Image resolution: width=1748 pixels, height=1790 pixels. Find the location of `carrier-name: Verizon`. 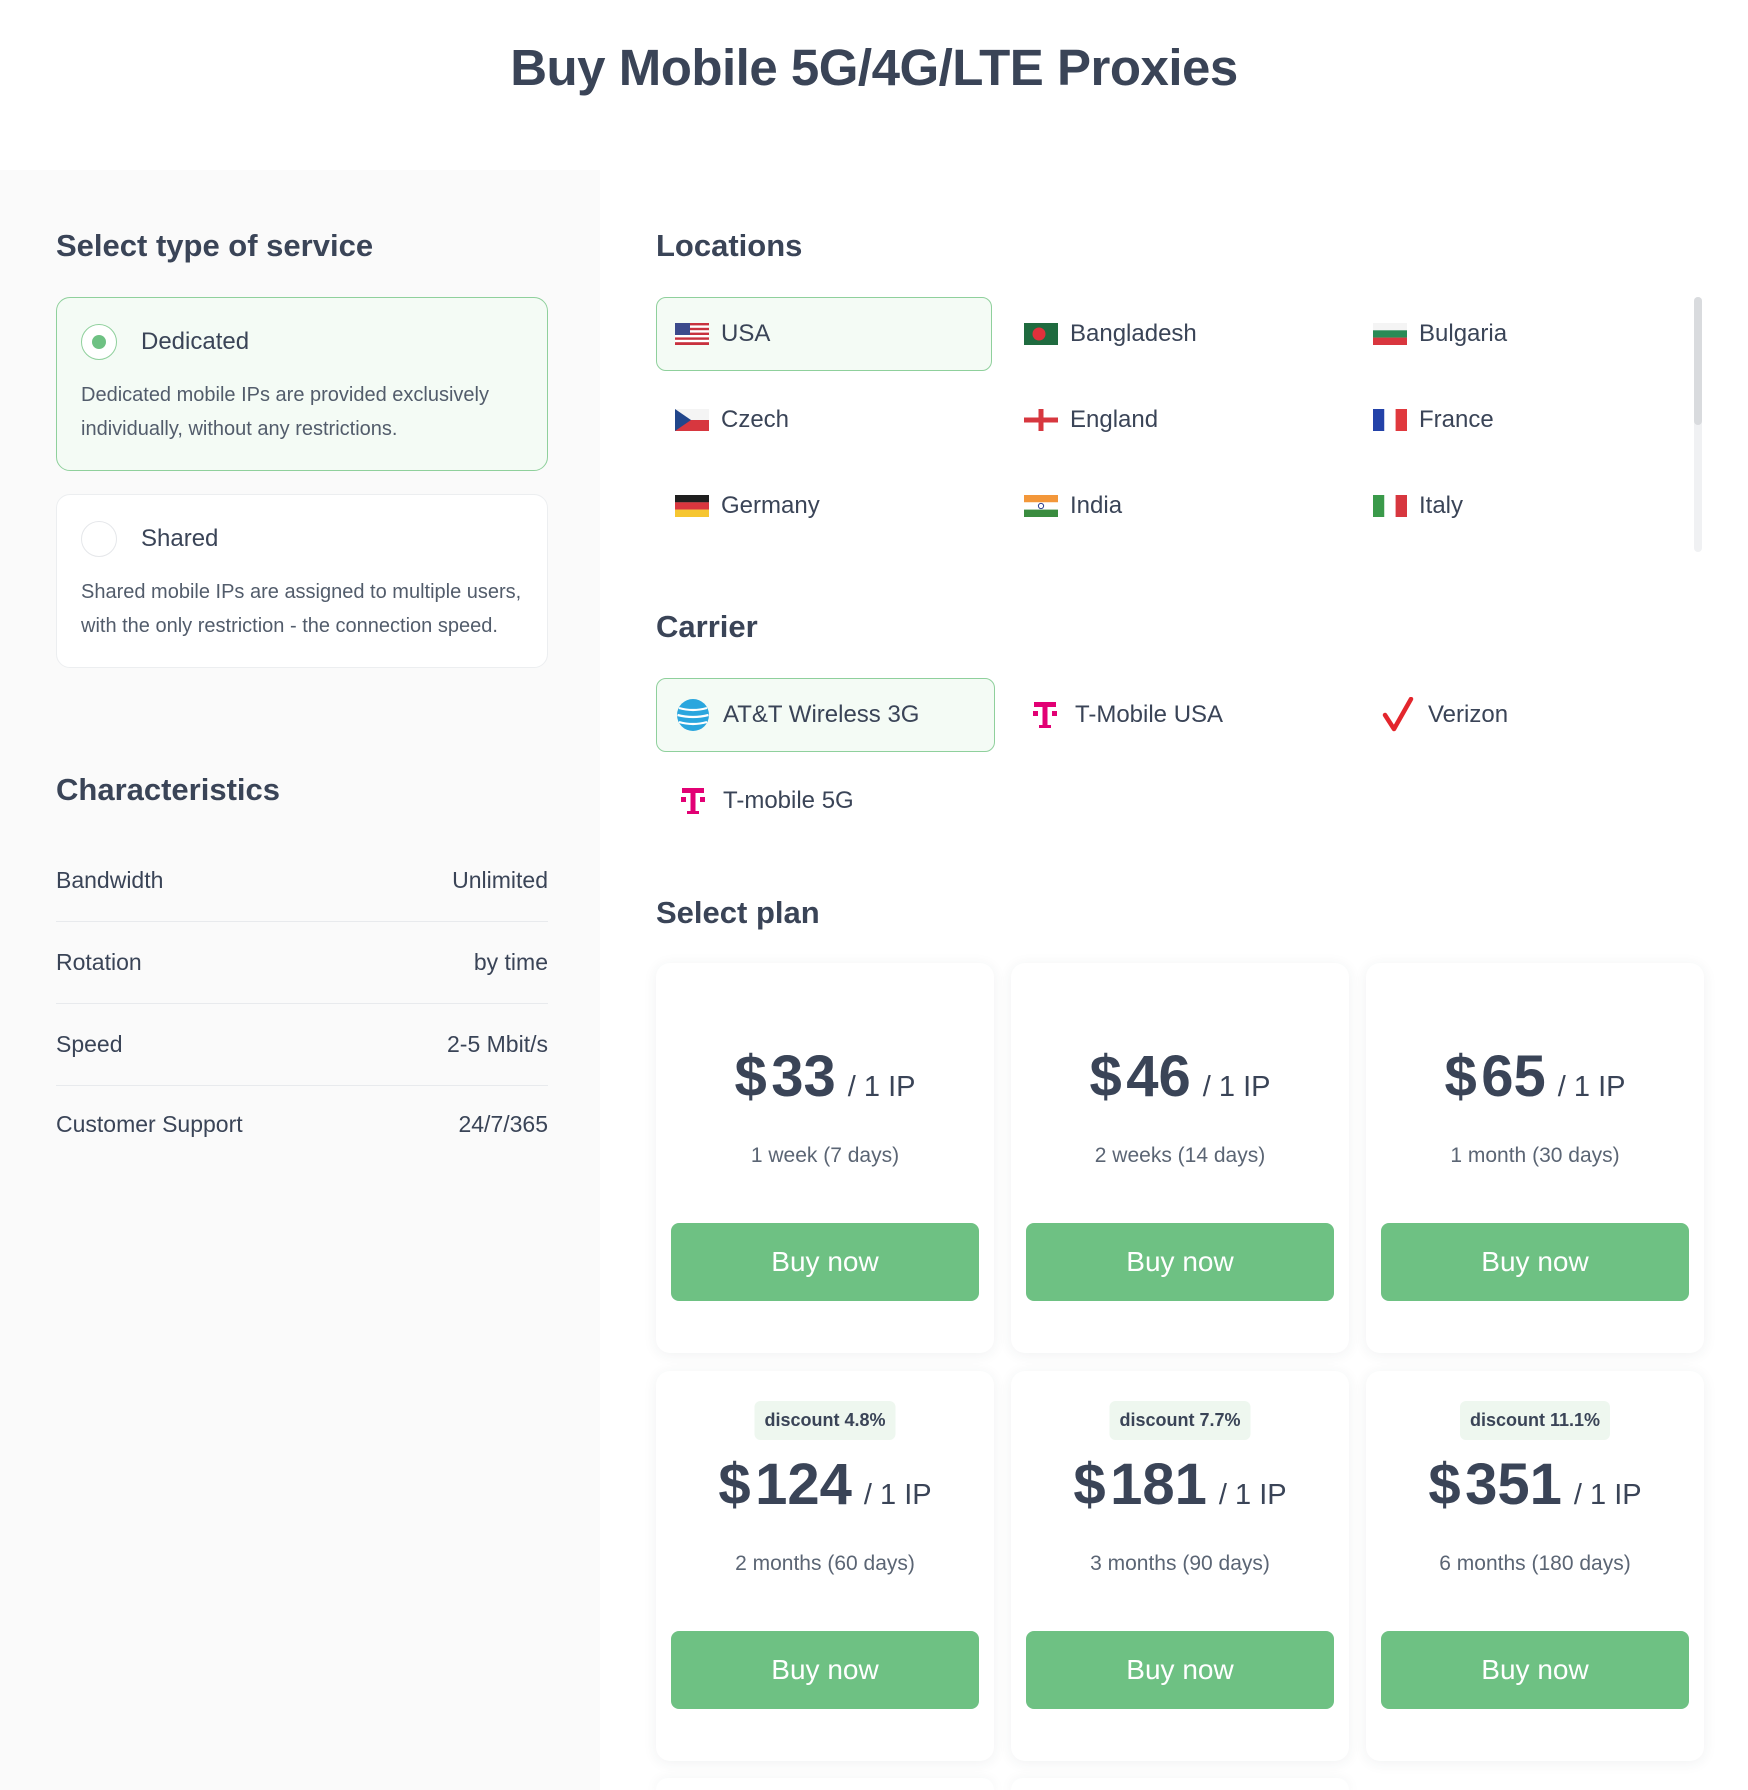

carrier-name: Verizon is located at coordinates (1468, 714).